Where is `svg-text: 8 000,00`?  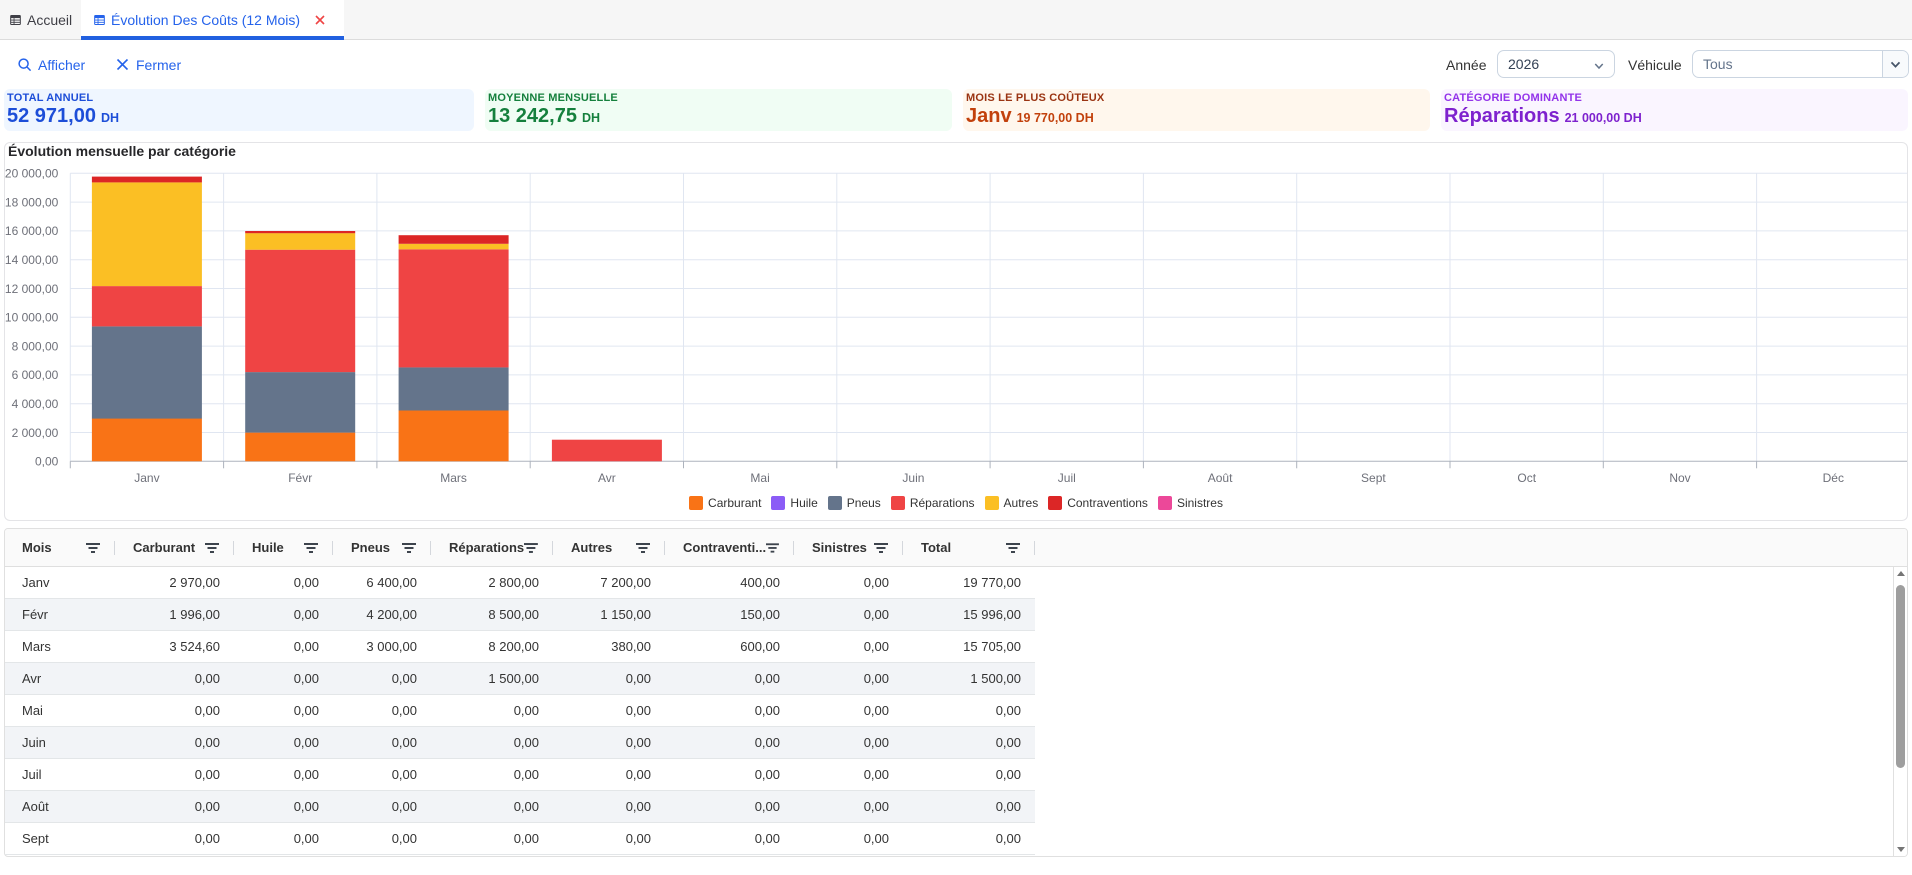
svg-text: 8 000,00 is located at coordinates (35, 346).